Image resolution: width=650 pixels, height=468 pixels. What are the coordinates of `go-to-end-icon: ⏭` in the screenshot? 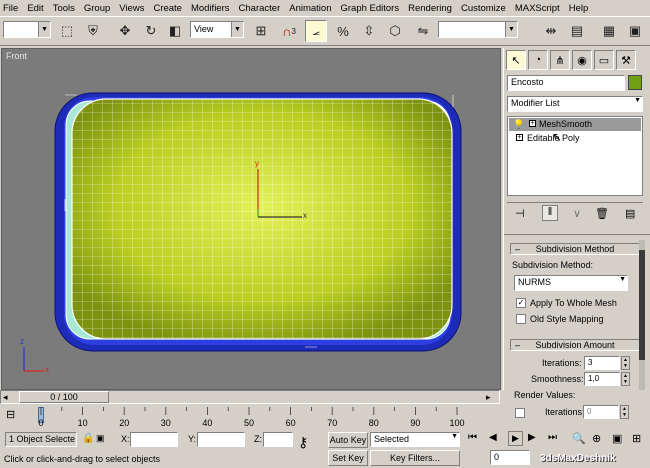 It's located at (552, 437).